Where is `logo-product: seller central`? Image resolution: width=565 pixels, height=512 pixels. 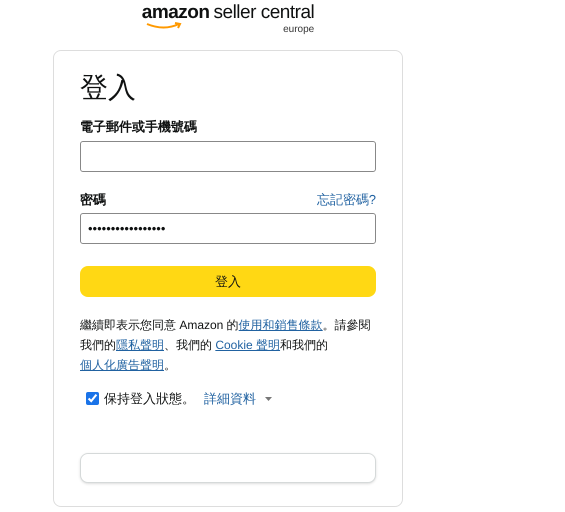
logo-product: seller central is located at coordinates (264, 12).